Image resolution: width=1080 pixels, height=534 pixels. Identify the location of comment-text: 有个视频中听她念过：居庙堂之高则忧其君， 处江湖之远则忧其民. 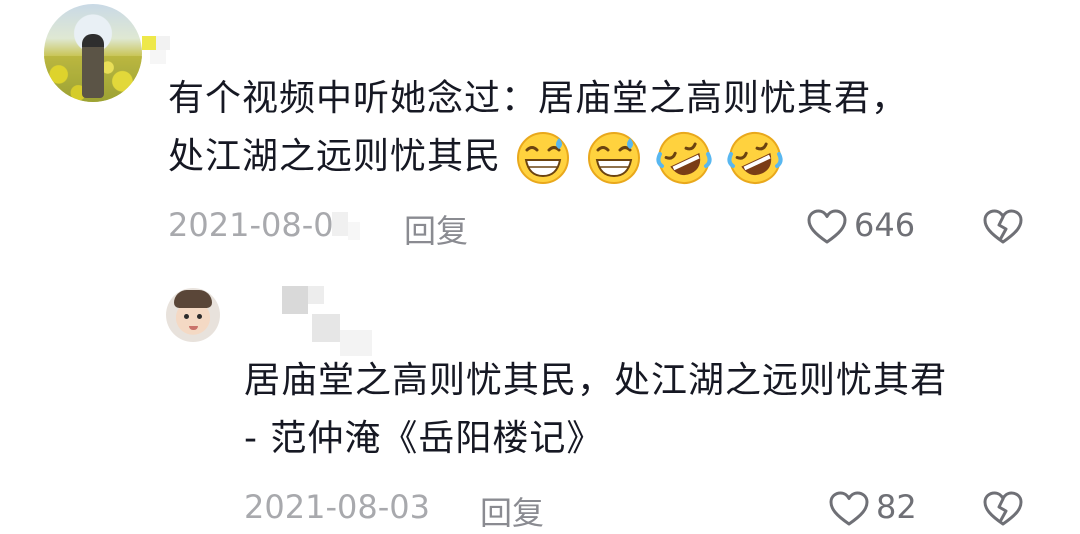
(538, 128).